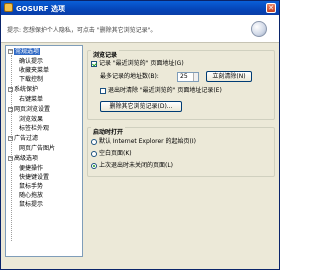  I want to click on tree-item-hotkeys: 快捷键设置, so click(34, 178).